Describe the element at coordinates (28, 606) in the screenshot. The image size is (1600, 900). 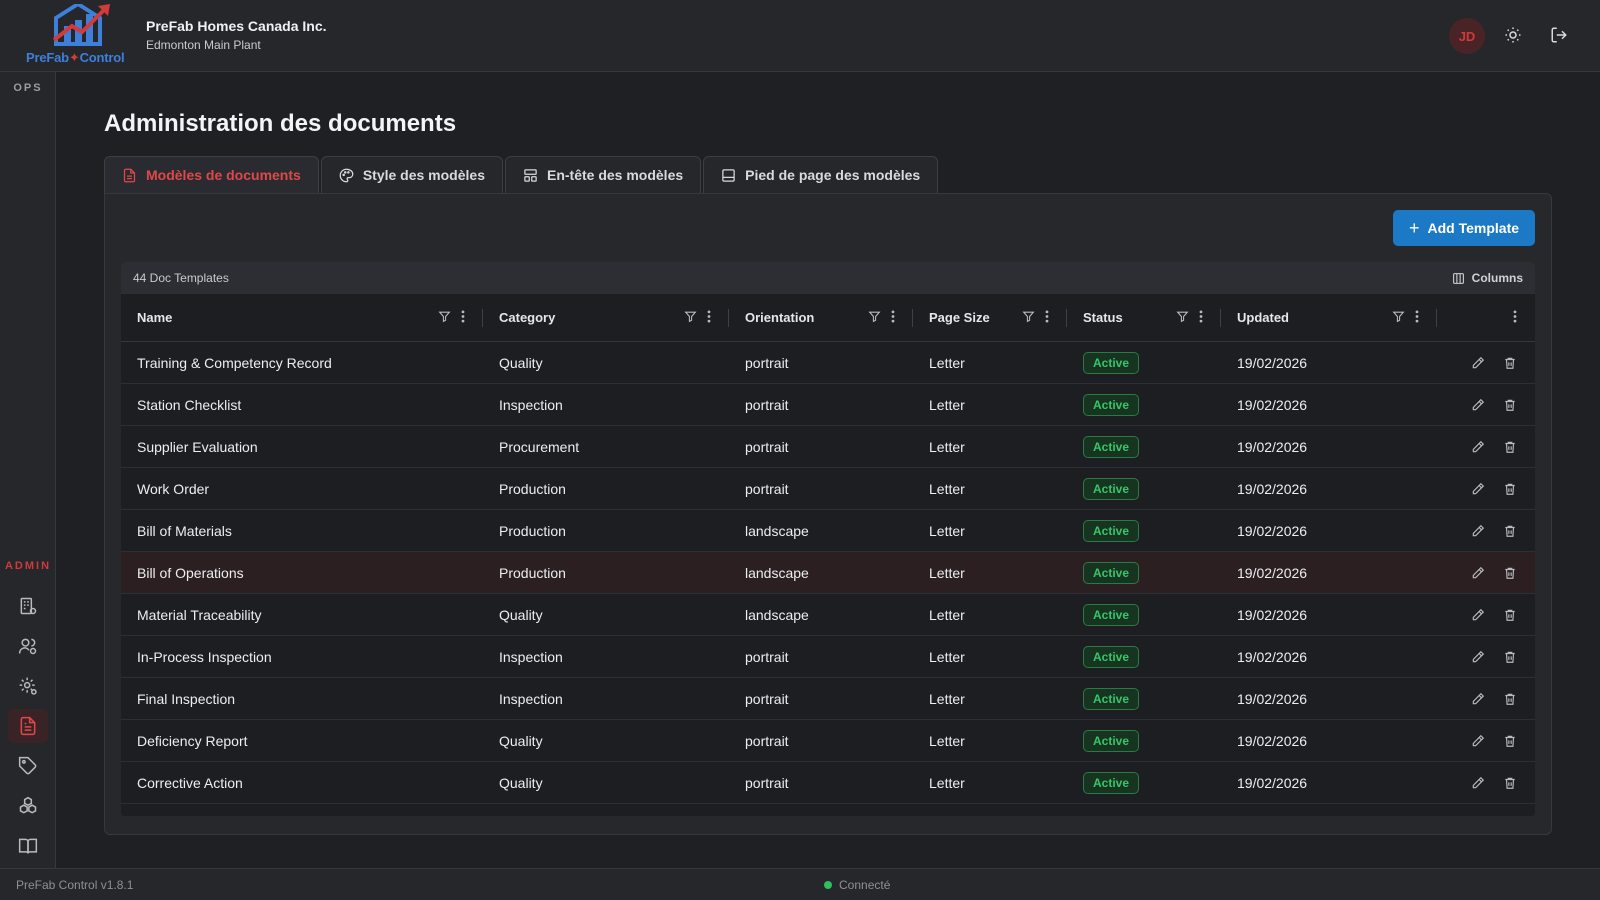
I see `sidebar-item-plants` at that location.